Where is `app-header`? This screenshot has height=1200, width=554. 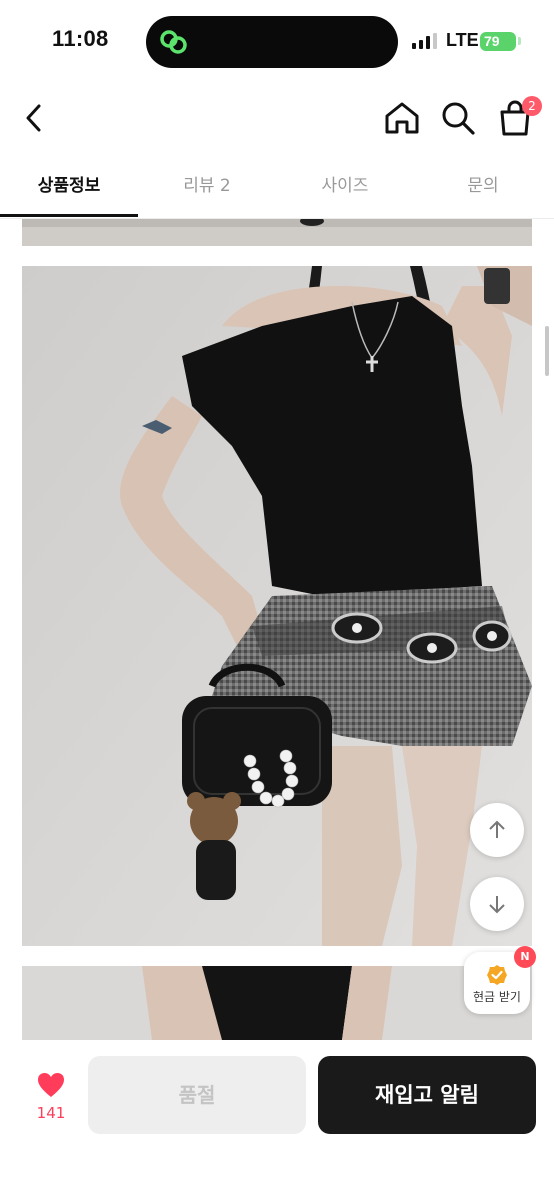 app-header is located at coordinates (277, 118).